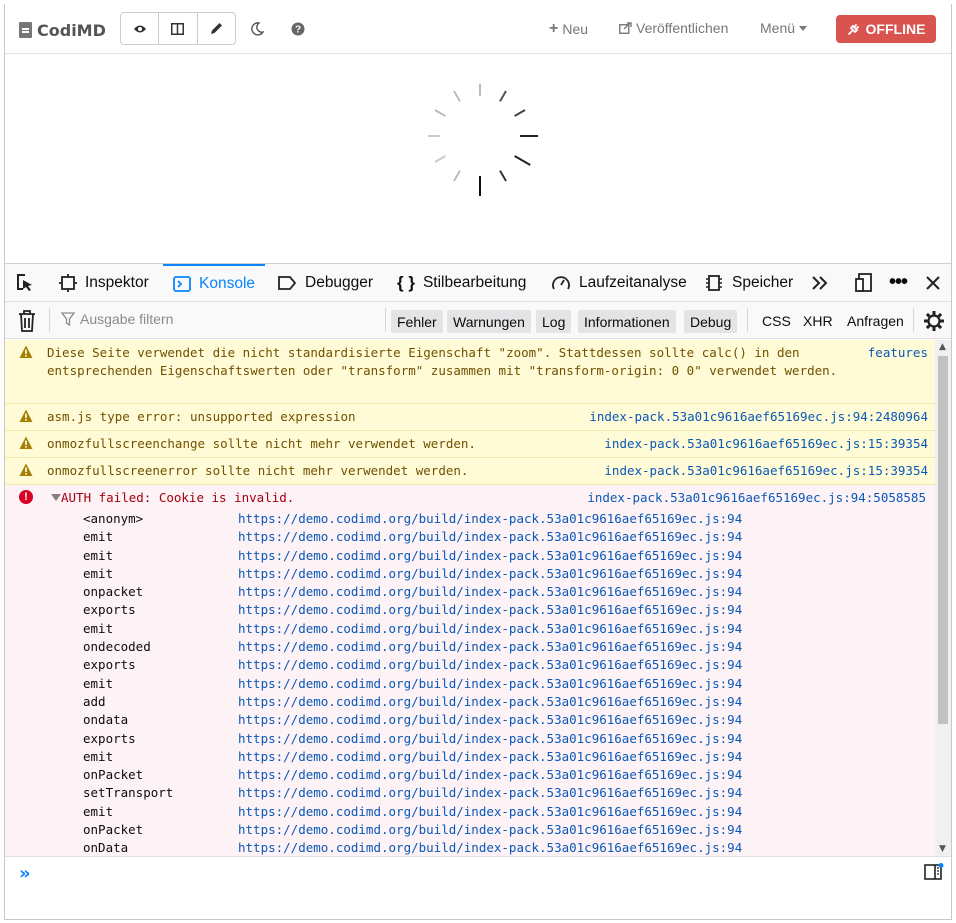  I want to click on sidebar-toggle-icon, so click(934, 872).